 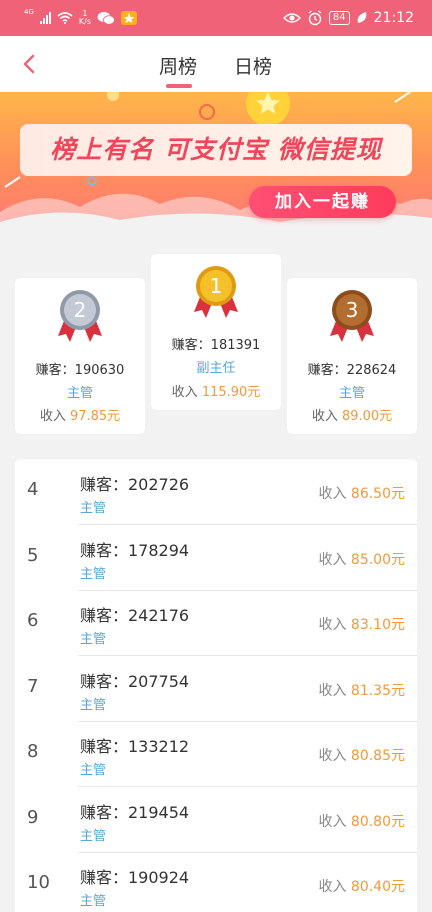 I want to click on earner-income: 收入 80.40元, so click(x=361, y=886).